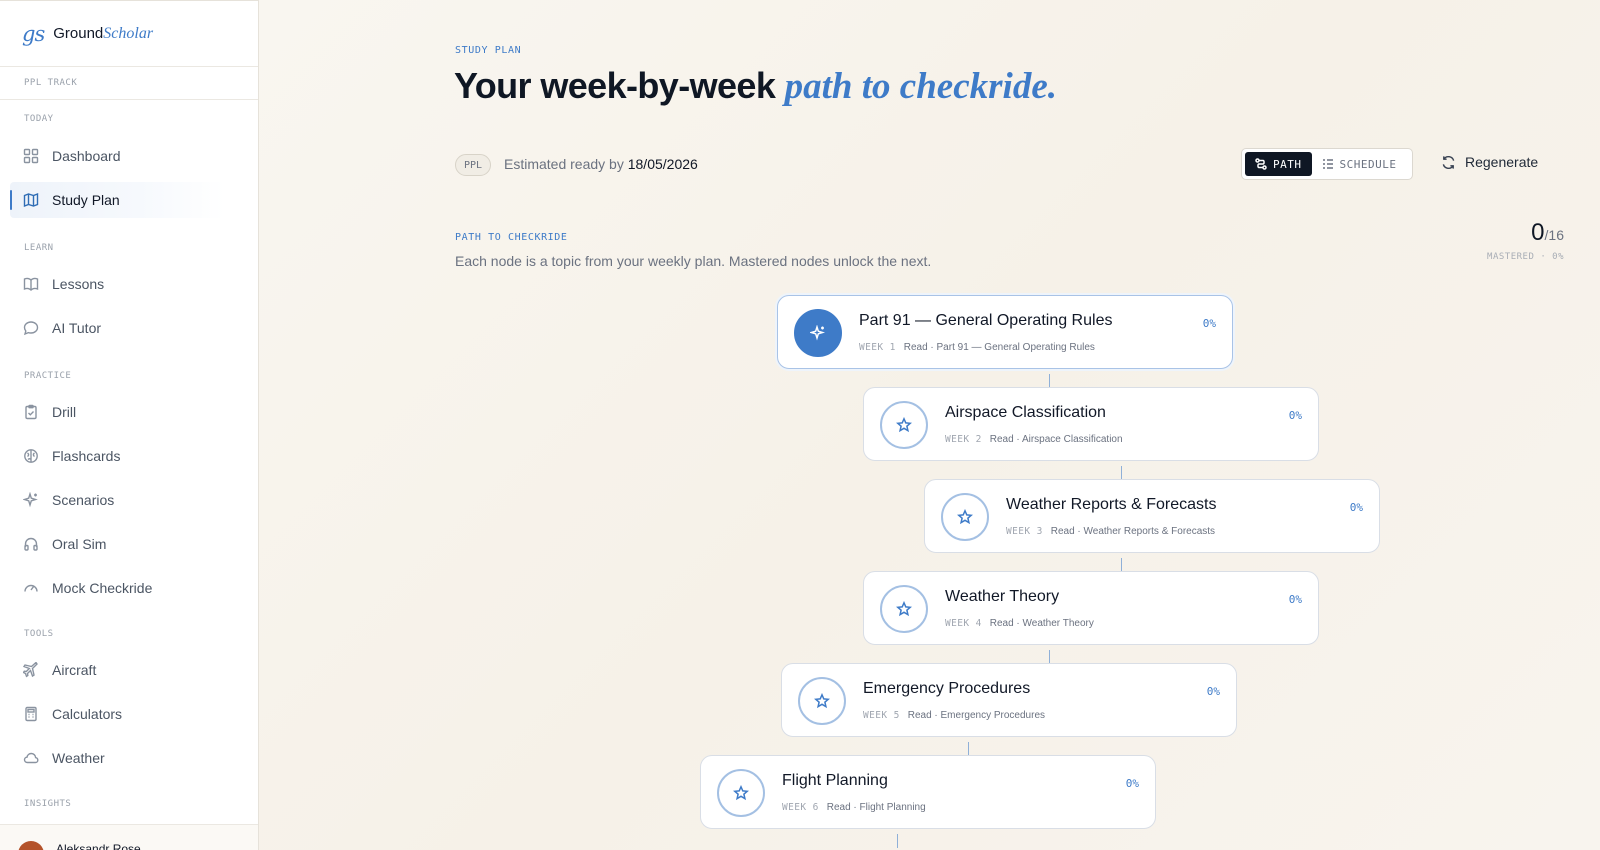 The width and height of the screenshot is (1600, 850). I want to click on sidebar-item-dashboard: Dashboard, so click(117, 156).